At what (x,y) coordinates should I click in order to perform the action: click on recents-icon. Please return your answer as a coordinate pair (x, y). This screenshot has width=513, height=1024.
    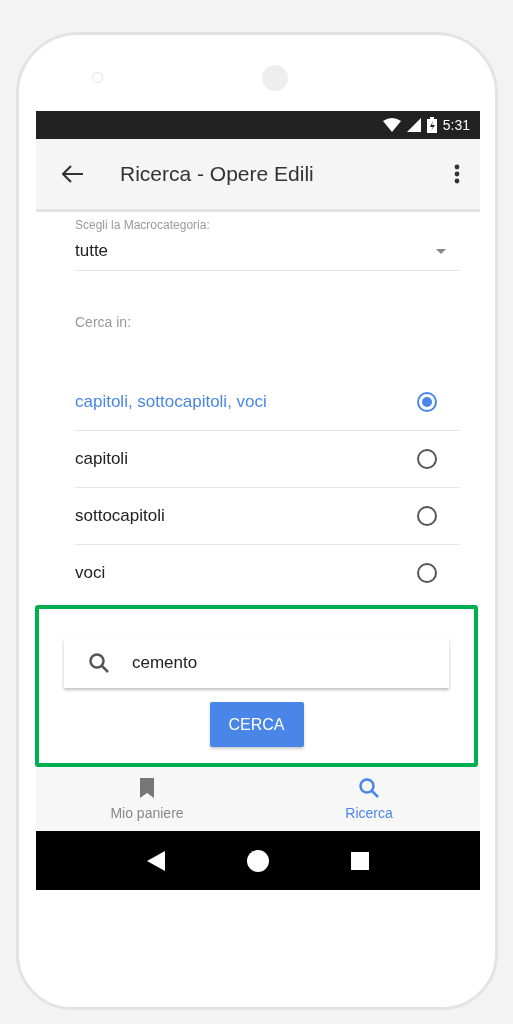
    Looking at the image, I should click on (360, 860).